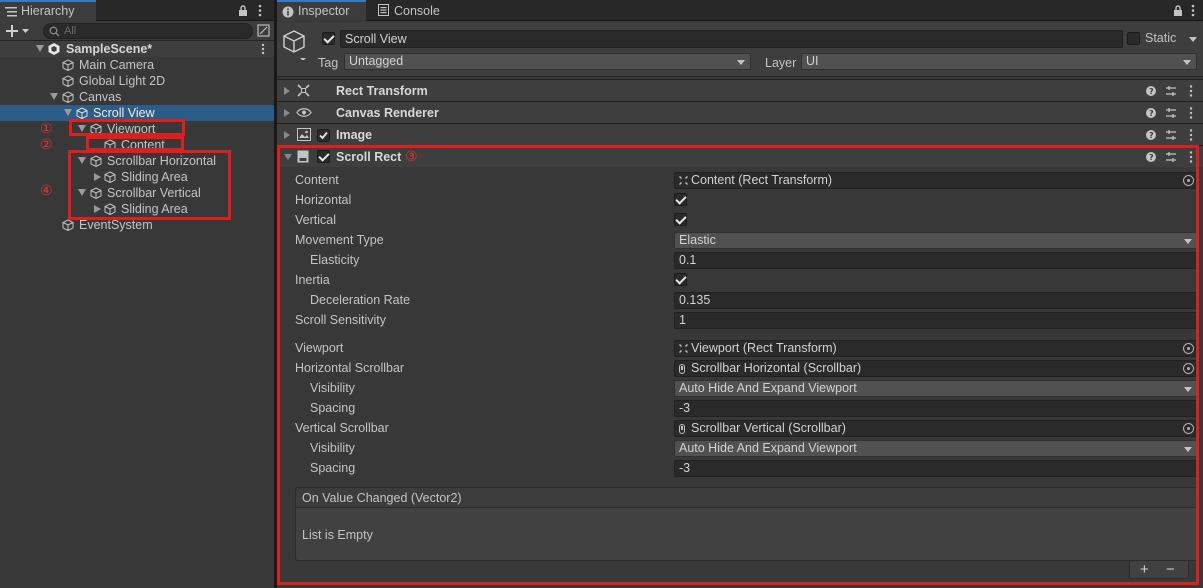  I want to click on tab-hierarchy: Hierarchy, so click(48, 10).